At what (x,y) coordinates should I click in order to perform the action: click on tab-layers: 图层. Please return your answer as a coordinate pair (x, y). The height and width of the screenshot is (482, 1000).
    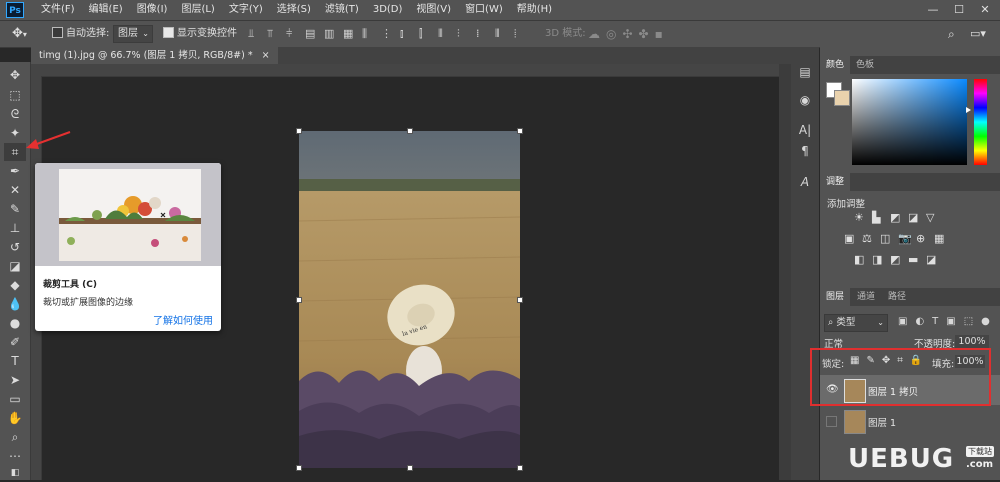
    Looking at the image, I should click on (835, 297).